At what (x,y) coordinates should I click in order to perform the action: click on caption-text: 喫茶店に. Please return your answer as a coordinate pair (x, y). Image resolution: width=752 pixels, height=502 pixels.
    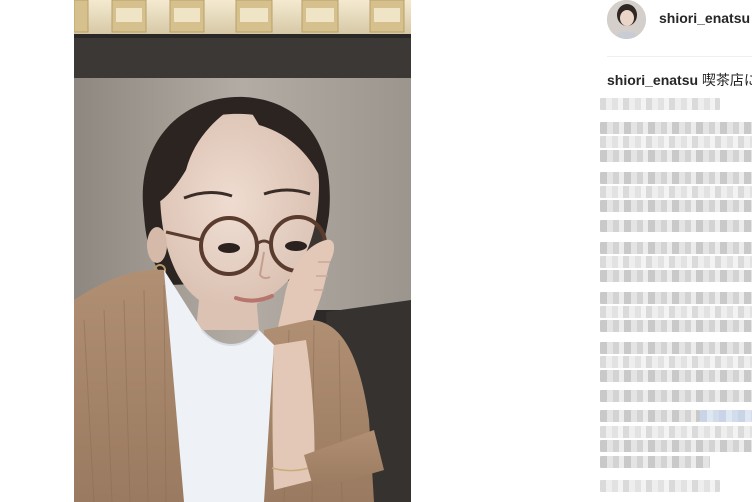
    Looking at the image, I should click on (726, 80).